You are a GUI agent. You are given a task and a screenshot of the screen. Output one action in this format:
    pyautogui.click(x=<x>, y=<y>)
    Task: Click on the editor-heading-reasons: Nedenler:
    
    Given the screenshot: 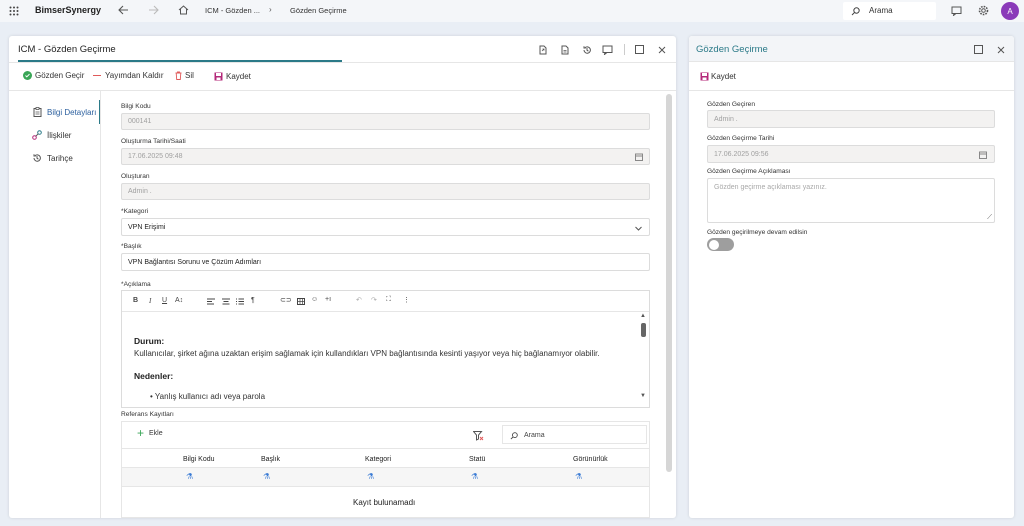 What is the action you would take?
    pyautogui.click(x=154, y=376)
    